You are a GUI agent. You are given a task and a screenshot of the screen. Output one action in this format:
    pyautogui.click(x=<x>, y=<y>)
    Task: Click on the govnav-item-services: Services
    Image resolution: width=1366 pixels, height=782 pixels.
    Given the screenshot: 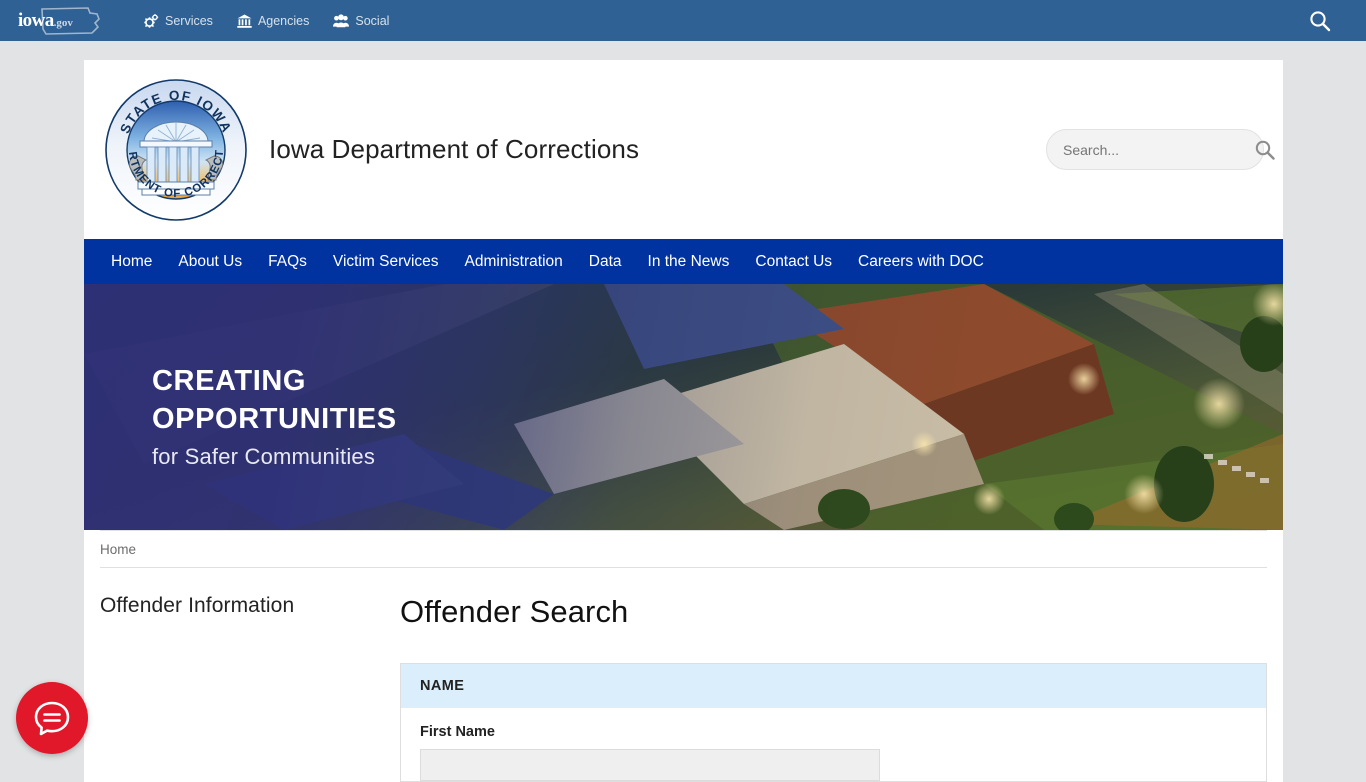 What is the action you would take?
    pyautogui.click(x=178, y=21)
    